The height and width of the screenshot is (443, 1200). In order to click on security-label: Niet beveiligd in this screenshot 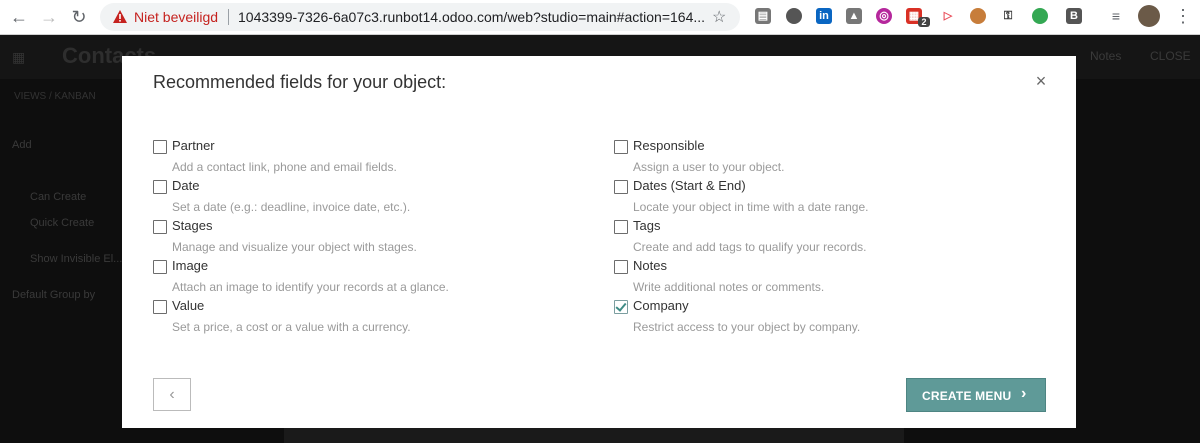, I will do `click(176, 17)`.